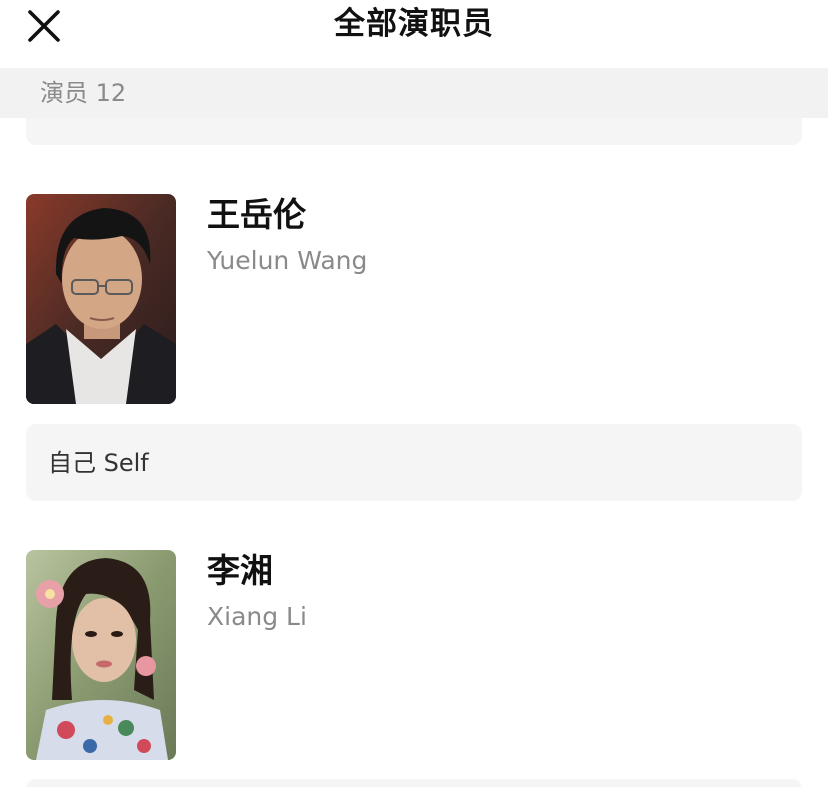 The width and height of the screenshot is (828, 787). I want to click on actor-name-en: Xiang Li, so click(257, 616).